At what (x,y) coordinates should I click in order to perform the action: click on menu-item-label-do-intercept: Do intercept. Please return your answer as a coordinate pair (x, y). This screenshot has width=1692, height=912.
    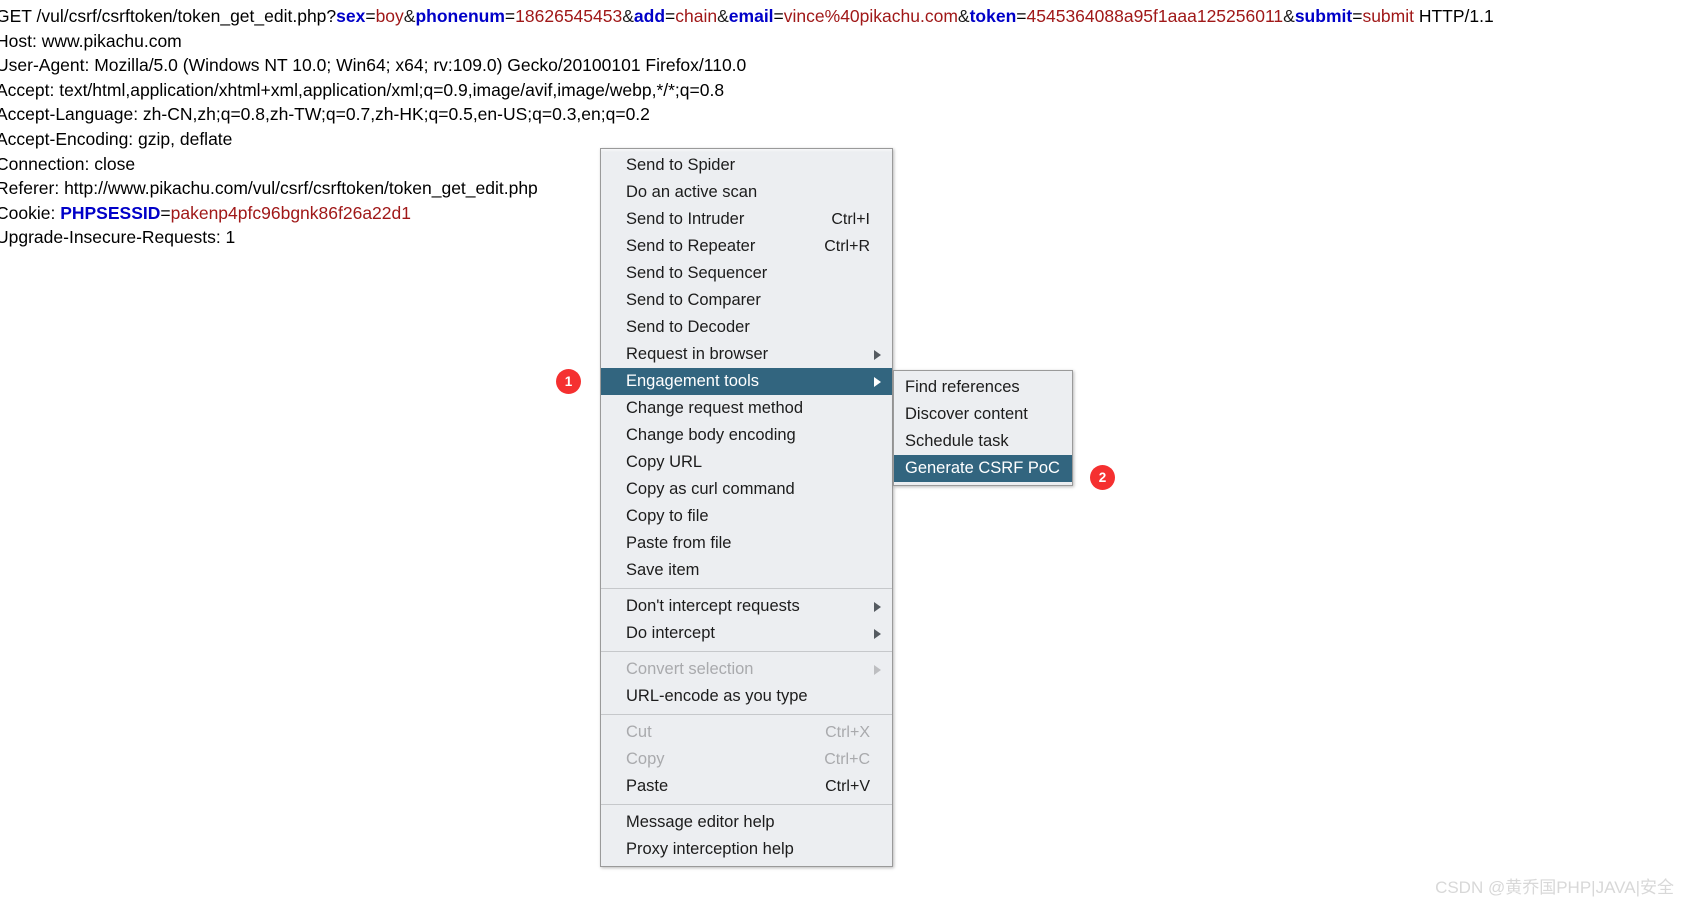
    Looking at the image, I should click on (670, 633).